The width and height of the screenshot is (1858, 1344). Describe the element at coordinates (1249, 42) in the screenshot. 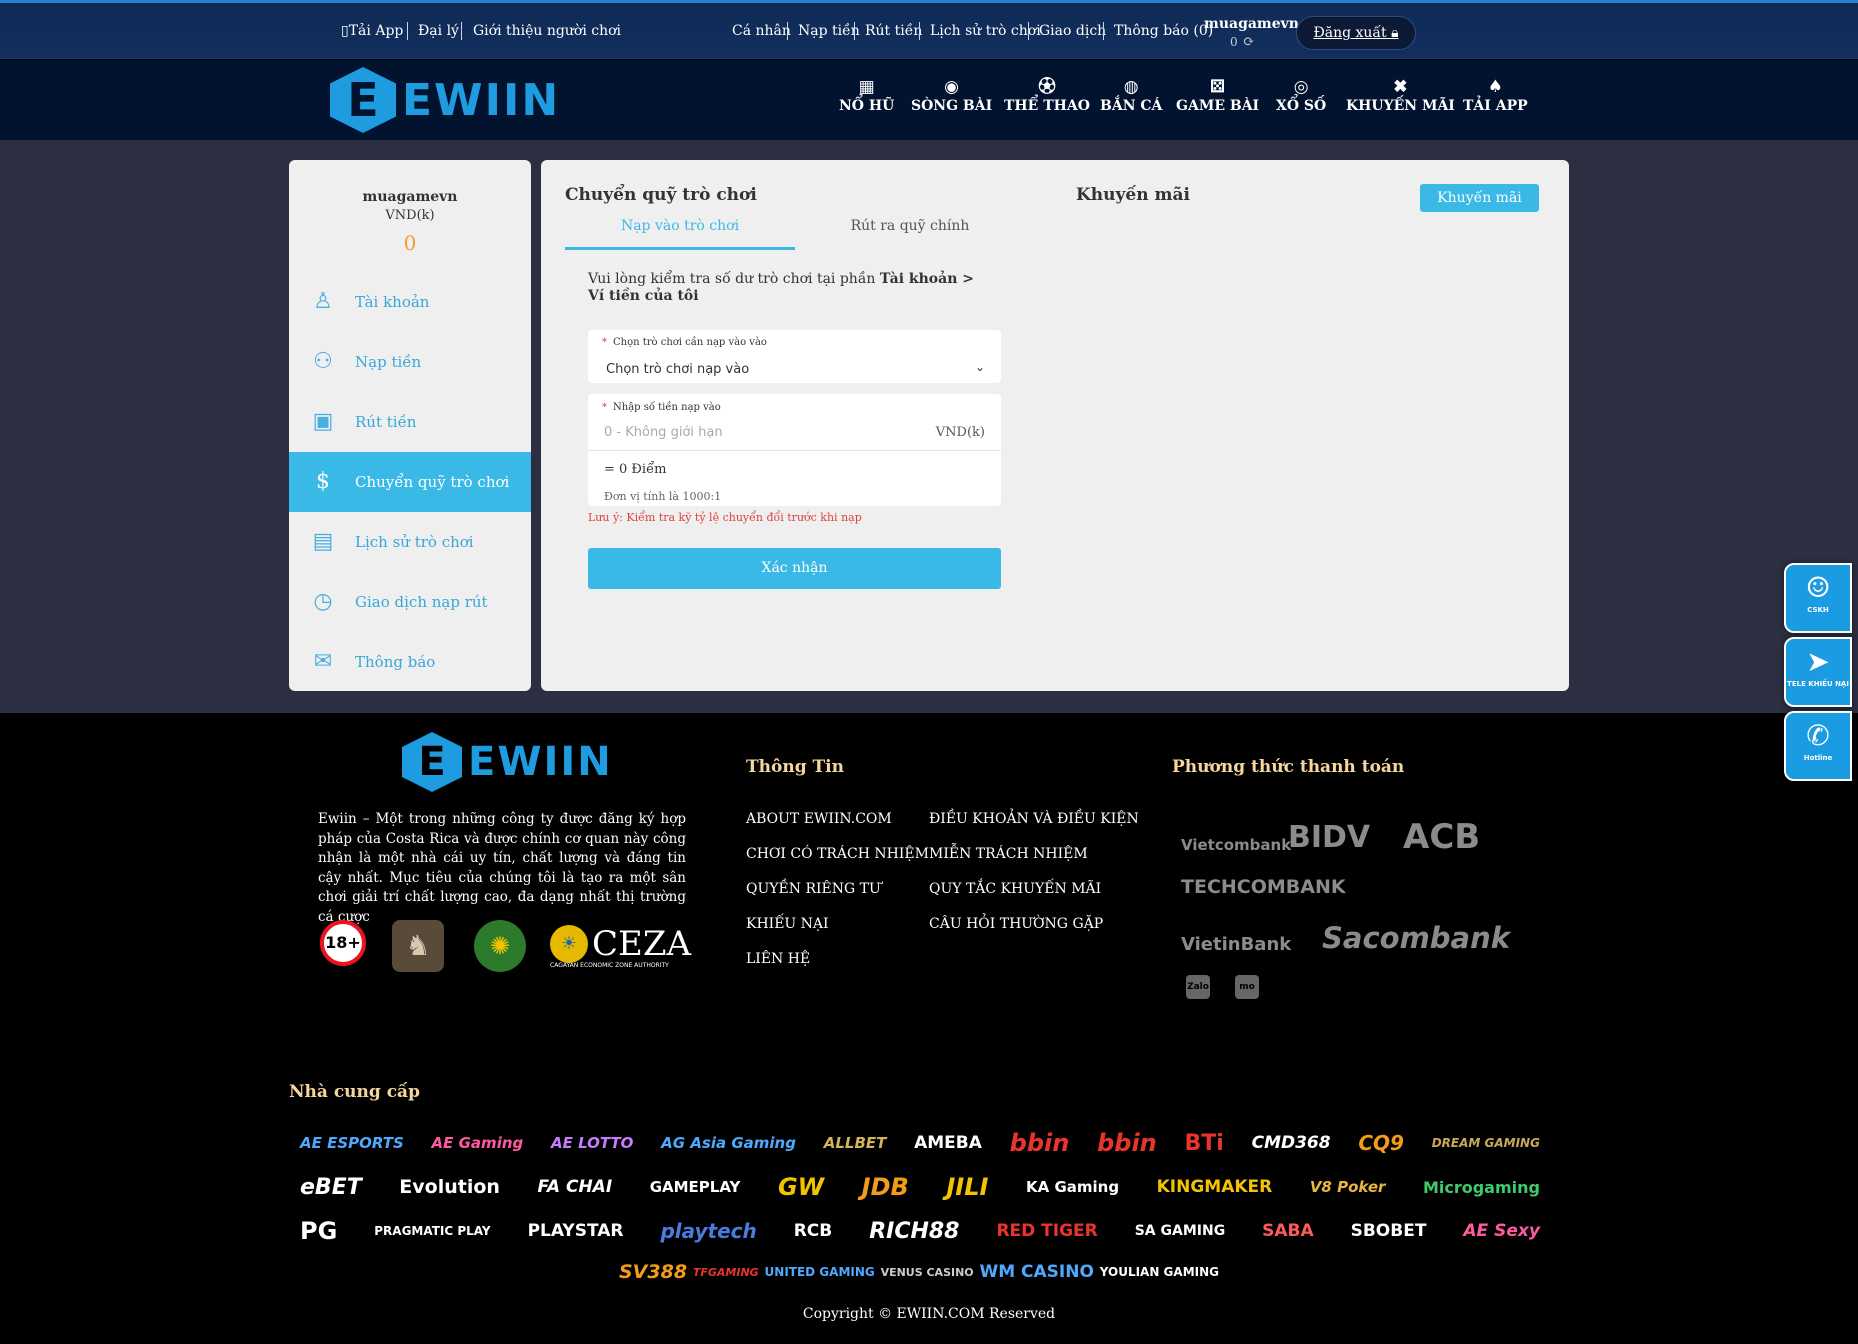

I see `refresh-icon: ⟳` at that location.